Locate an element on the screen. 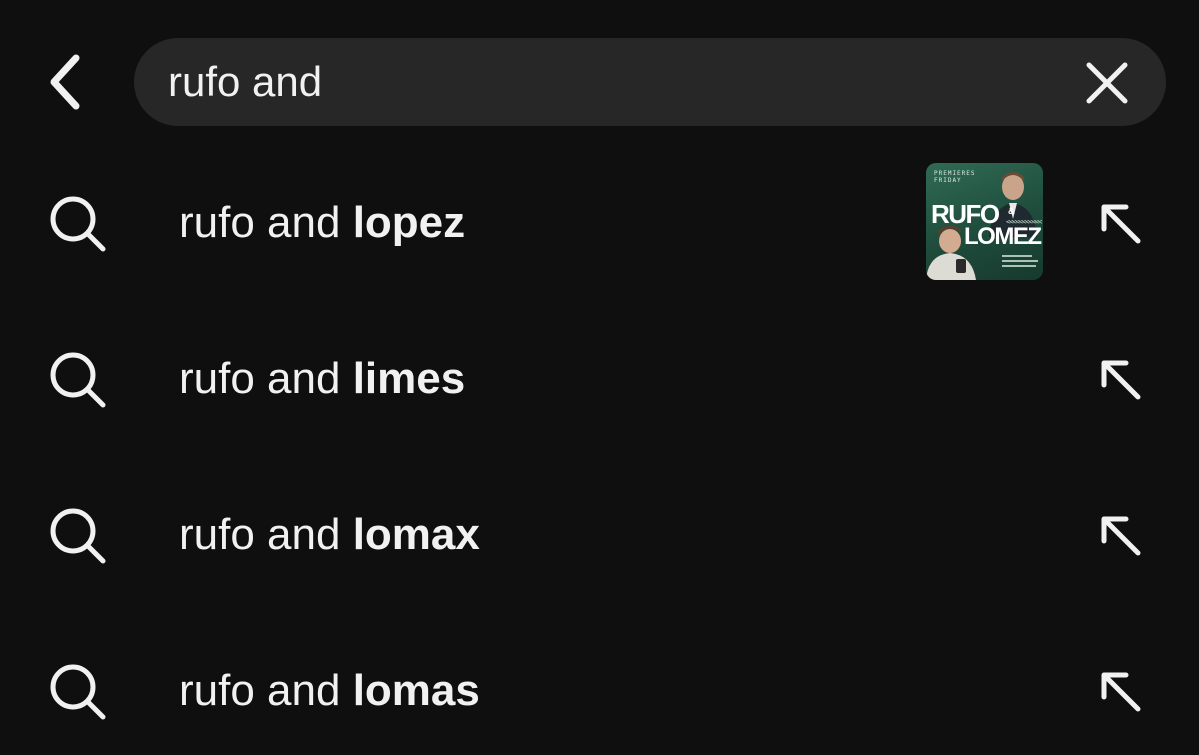 Image resolution: width=1199 pixels, height=755 pixels. suggestion-completion: lomas is located at coordinates (416, 690).